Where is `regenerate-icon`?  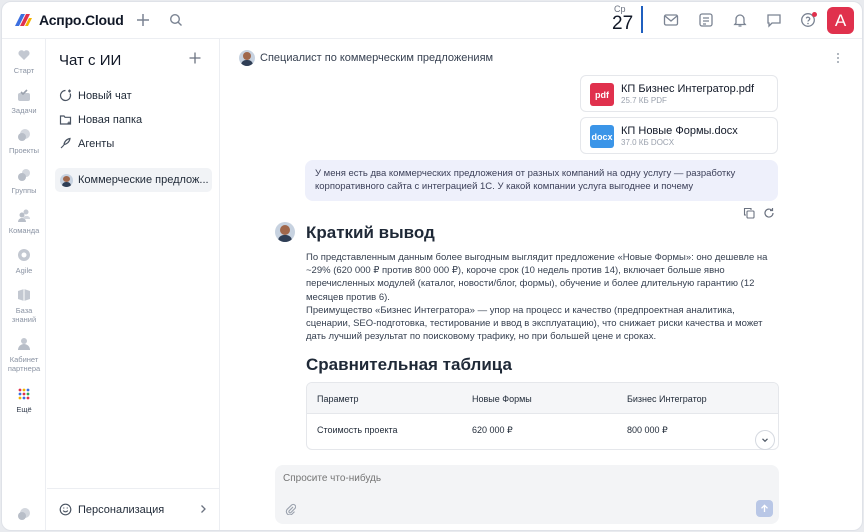 regenerate-icon is located at coordinates (769, 213).